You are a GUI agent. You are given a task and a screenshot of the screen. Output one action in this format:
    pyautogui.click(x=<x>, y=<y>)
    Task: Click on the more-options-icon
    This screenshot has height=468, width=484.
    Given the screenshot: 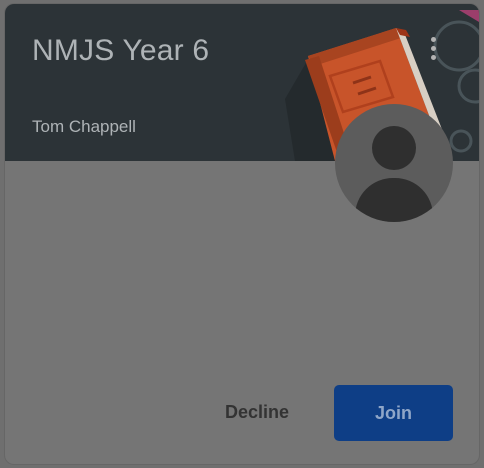 What is the action you would take?
    pyautogui.click(x=434, y=49)
    